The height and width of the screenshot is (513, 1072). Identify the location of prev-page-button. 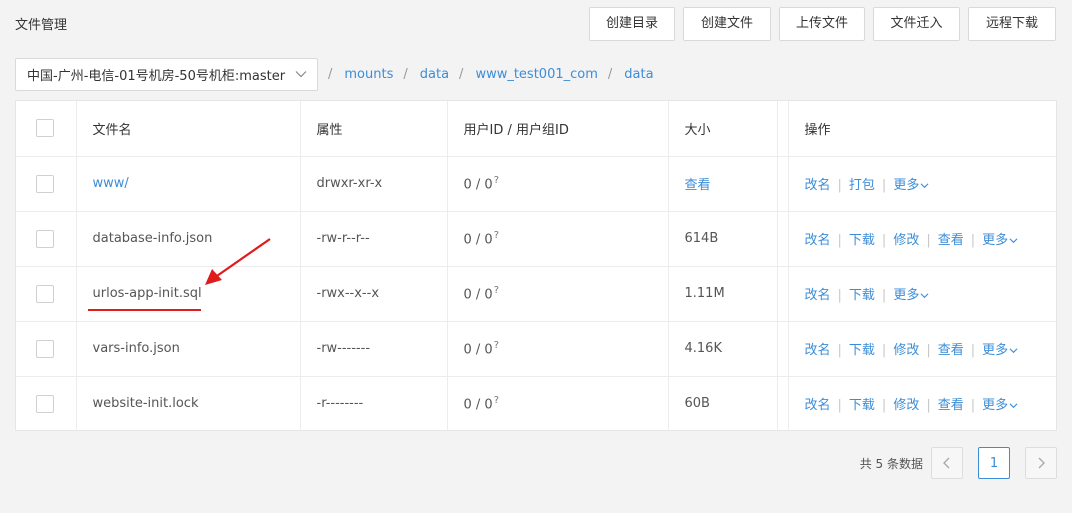
(947, 463).